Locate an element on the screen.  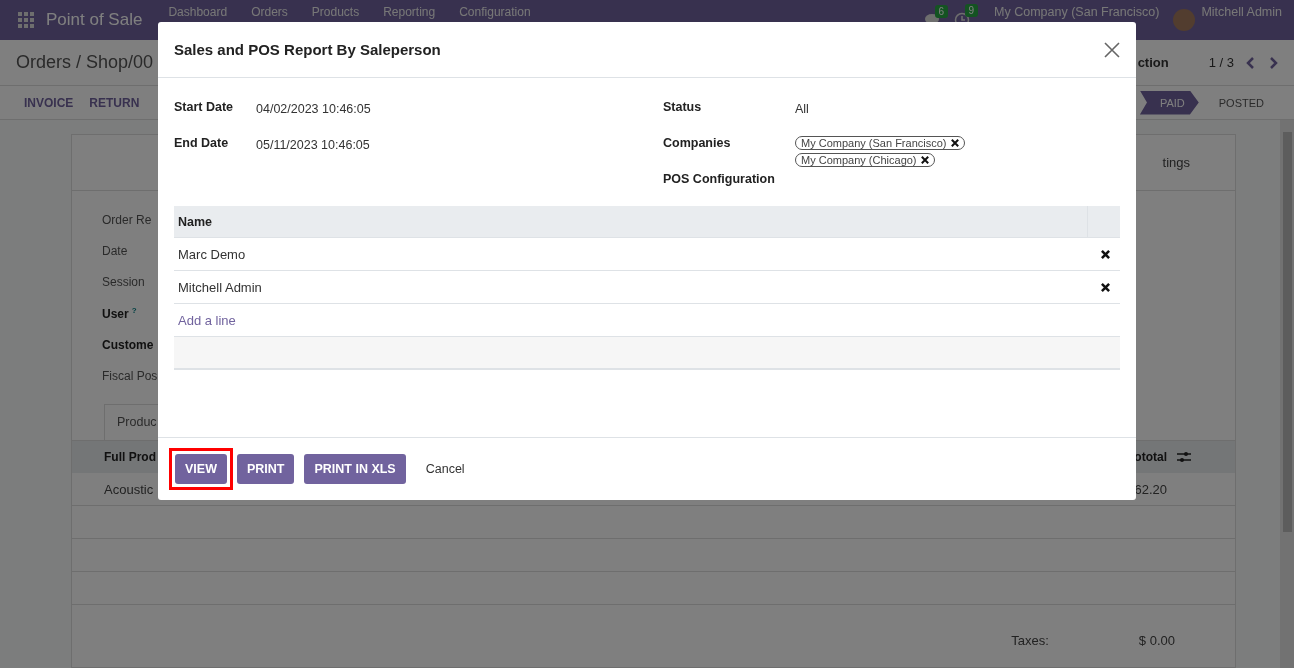
table-cell: Mitchell Admin is located at coordinates (220, 287).